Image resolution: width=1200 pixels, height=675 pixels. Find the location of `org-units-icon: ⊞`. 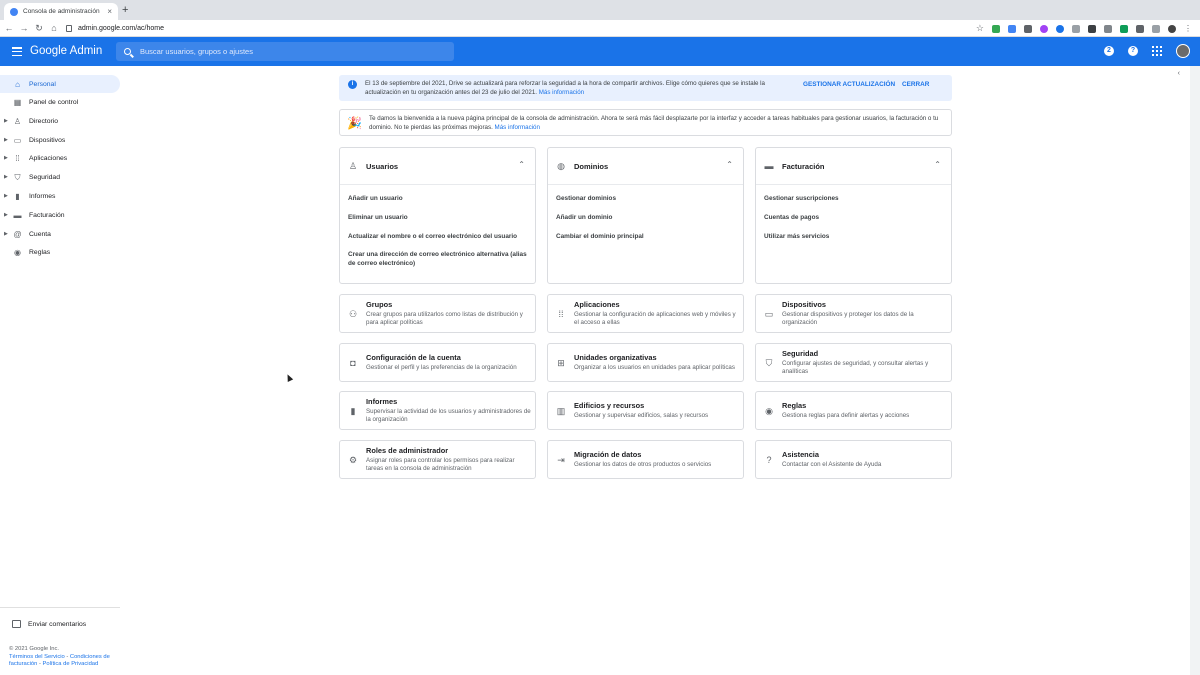

org-units-icon: ⊞ is located at coordinates (561, 363).